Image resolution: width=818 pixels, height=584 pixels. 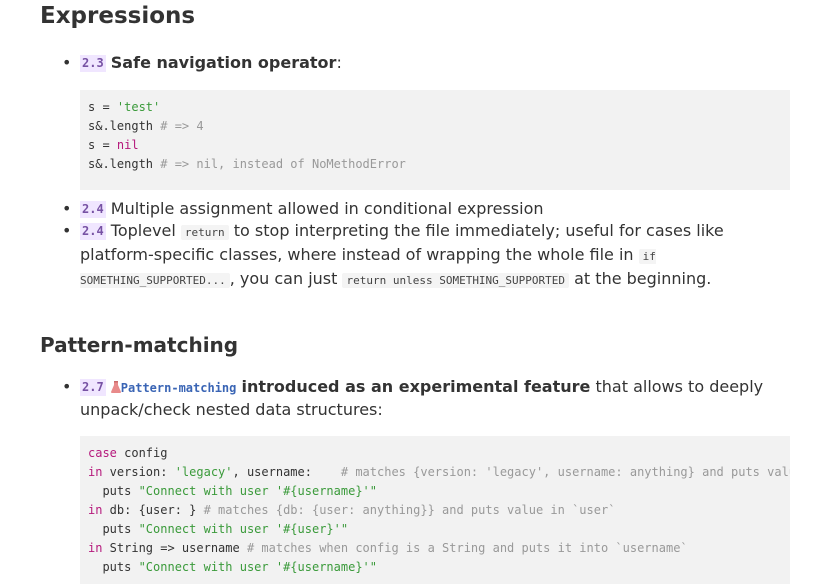 I want to click on version-badge: 2.7, so click(x=93, y=387).